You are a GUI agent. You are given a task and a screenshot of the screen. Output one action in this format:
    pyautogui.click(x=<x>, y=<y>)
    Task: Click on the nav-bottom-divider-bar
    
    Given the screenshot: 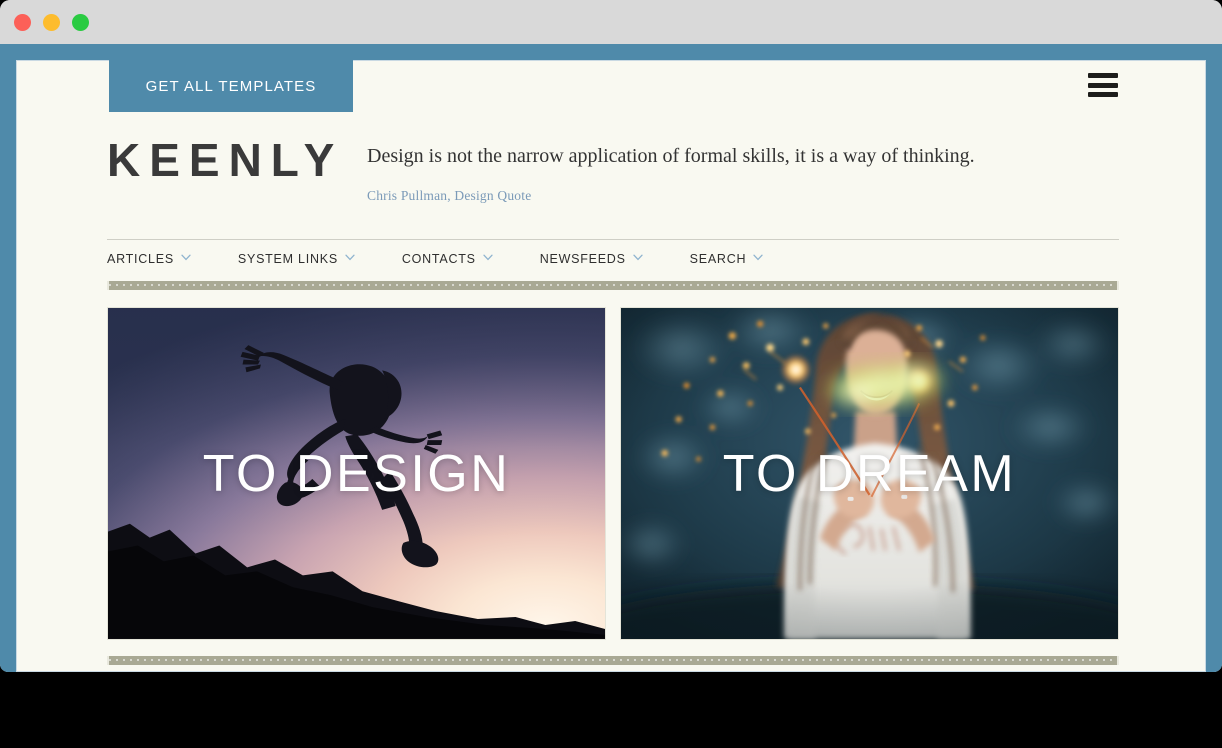 What is the action you would take?
    pyautogui.click(x=613, y=285)
    